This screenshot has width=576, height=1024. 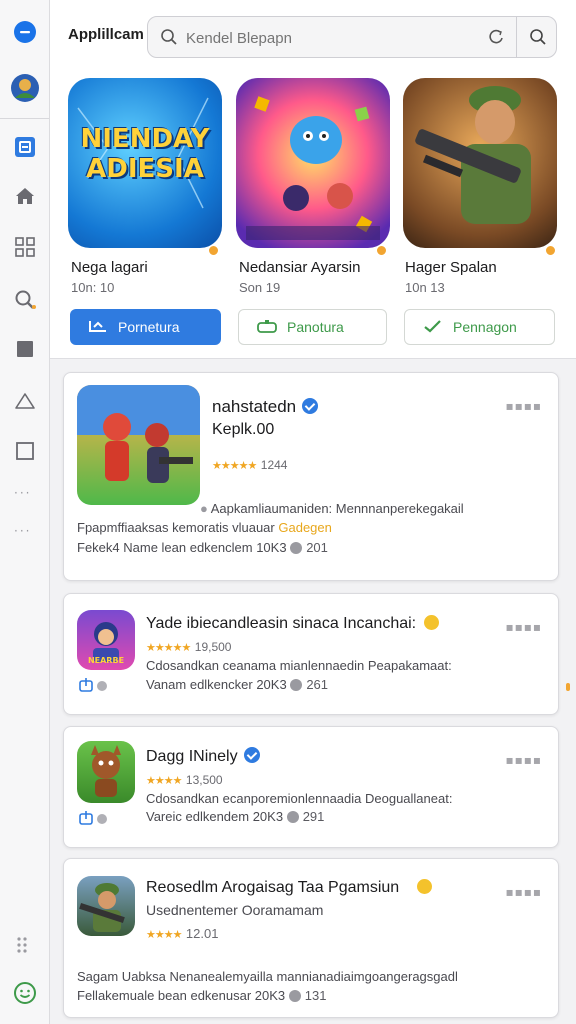 I want to click on app-card-1-line3-text: Fekek4 Name lean edkenclem 10K3, so click(x=182, y=547).